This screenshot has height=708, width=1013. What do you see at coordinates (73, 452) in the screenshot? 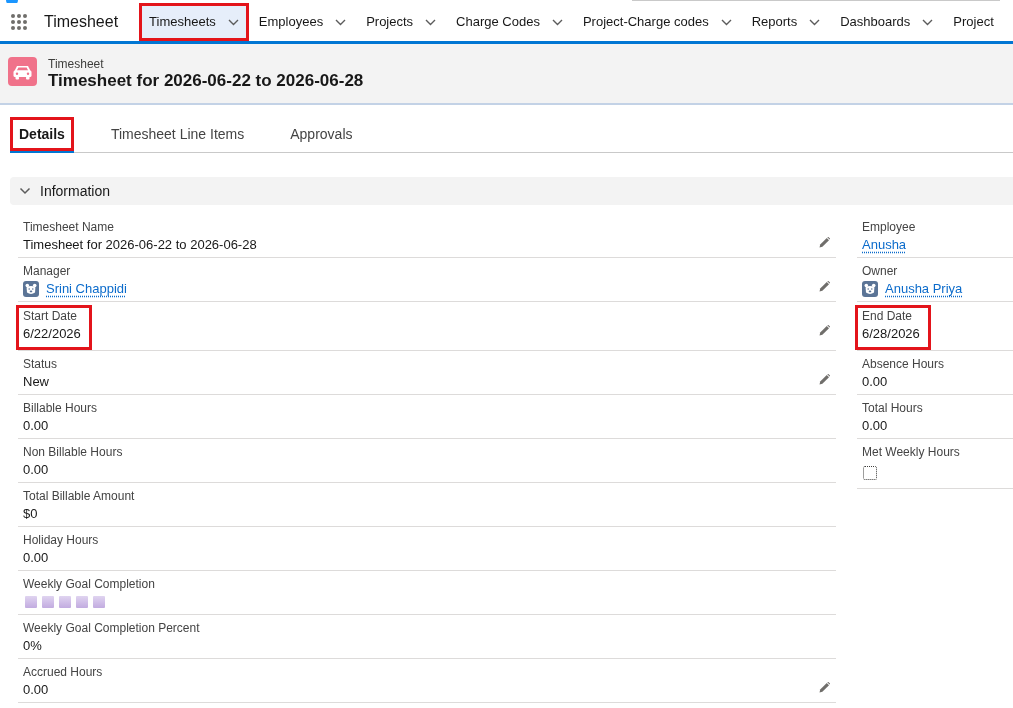
I see `field-label: Non Billable Hours` at bounding box center [73, 452].